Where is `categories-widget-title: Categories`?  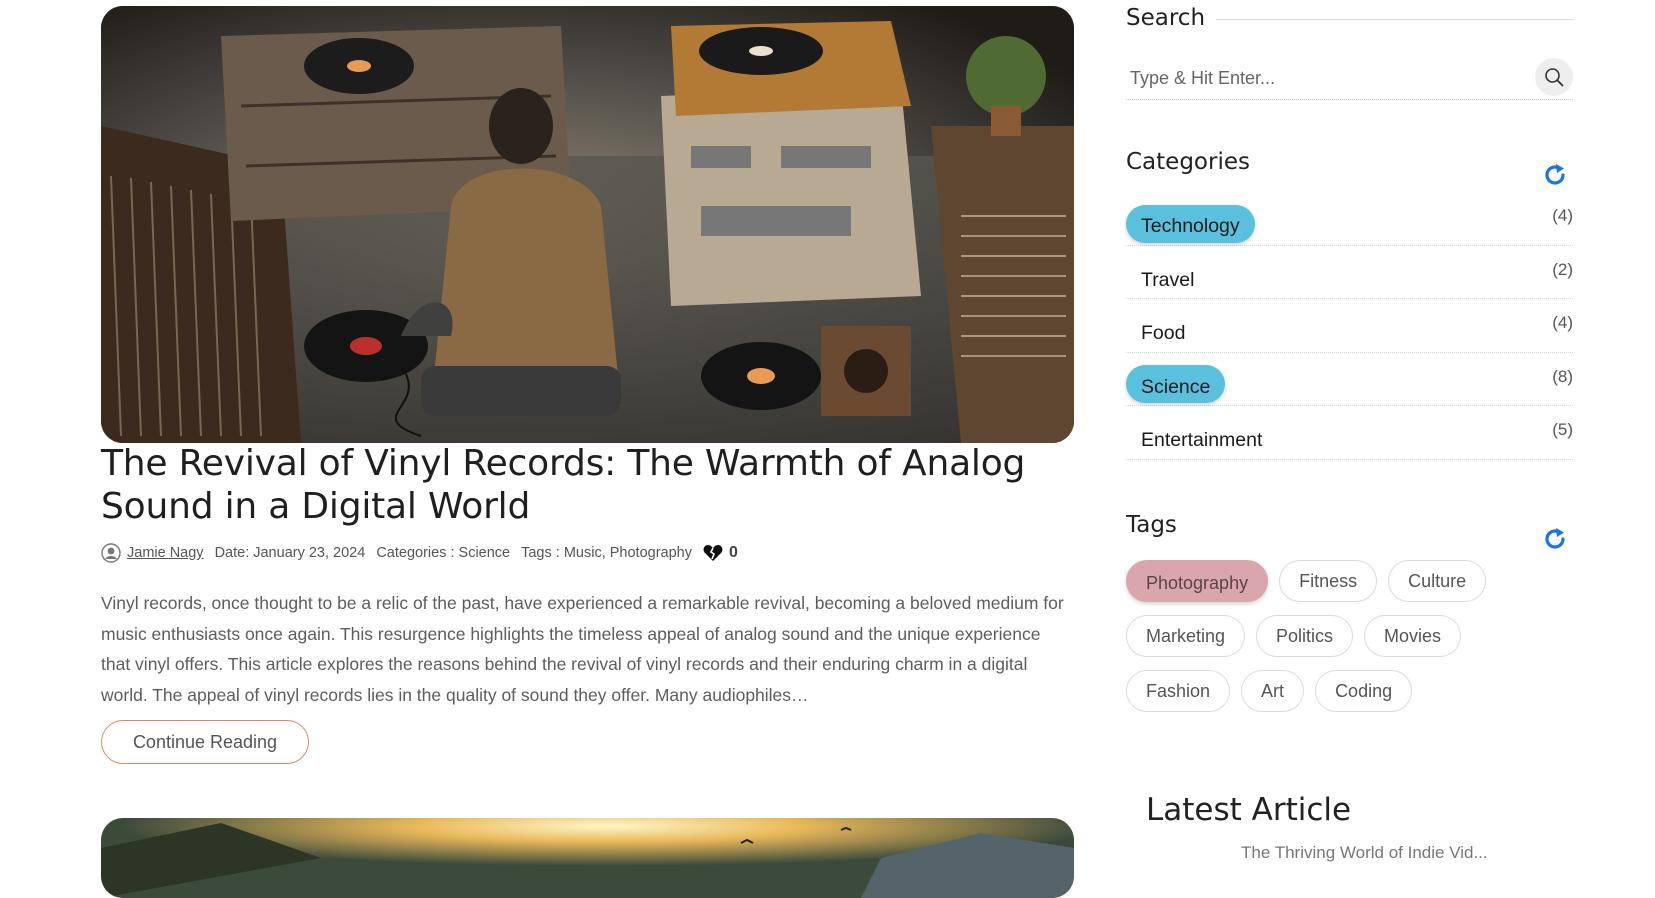
categories-widget-title: Categories is located at coordinates (1188, 162).